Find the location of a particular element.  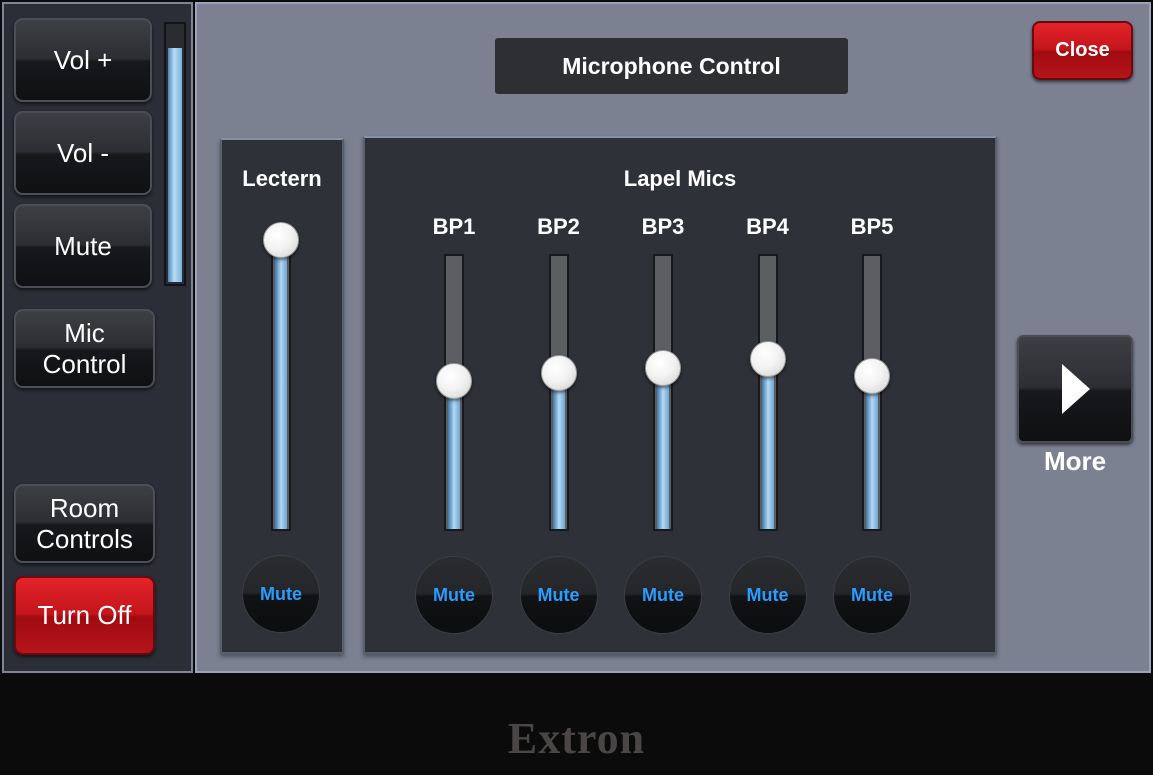

lectern-fader is located at coordinates (281, 391).